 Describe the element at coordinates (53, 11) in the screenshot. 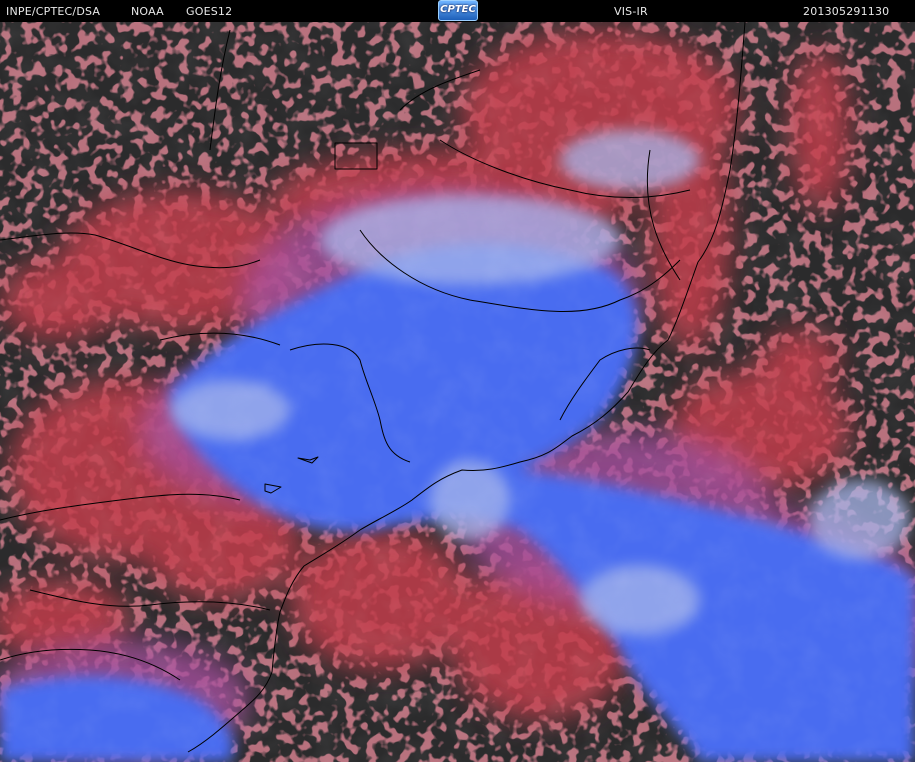

I see `source-label: INPE/CPTEC/DSA` at that location.